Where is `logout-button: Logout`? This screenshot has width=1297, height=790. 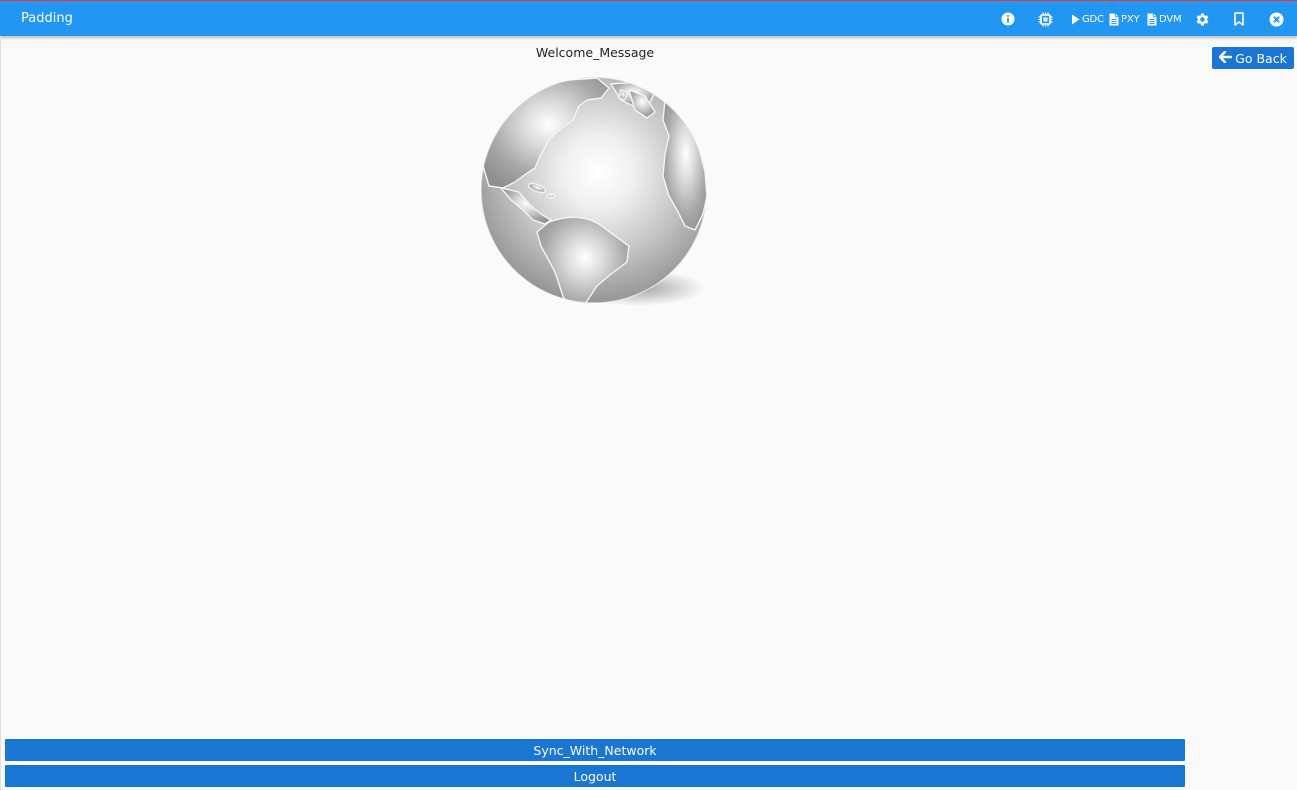 logout-button: Logout is located at coordinates (595, 776).